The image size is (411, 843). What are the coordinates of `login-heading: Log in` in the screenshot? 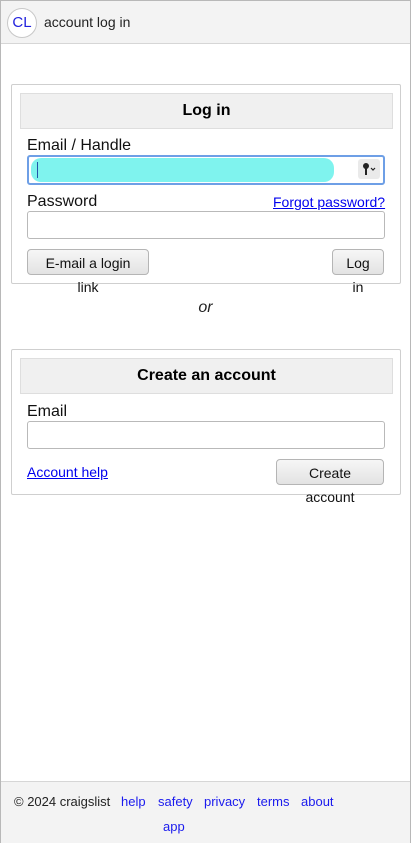 It's located at (206, 111).